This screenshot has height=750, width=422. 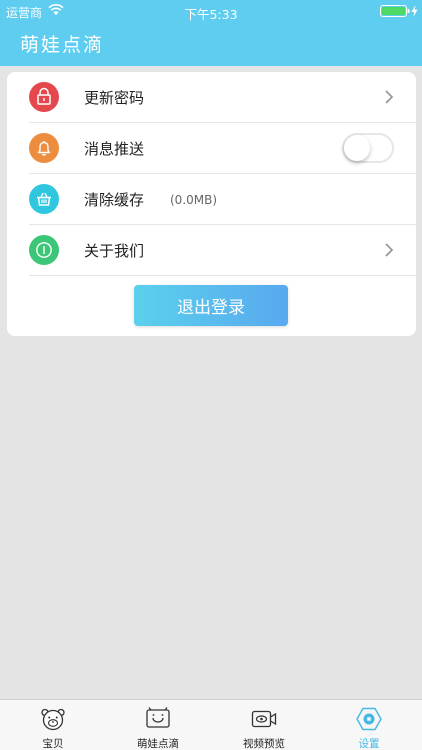 I want to click on tab-video-preview: 视频预览, so click(x=264, y=725).